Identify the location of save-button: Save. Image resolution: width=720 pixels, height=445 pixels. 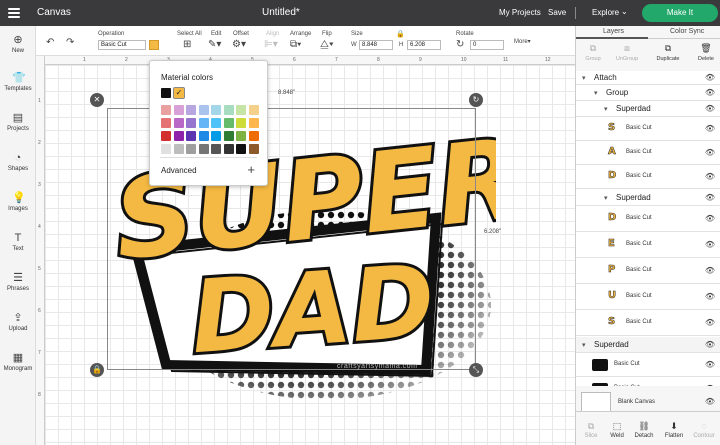
(557, 12).